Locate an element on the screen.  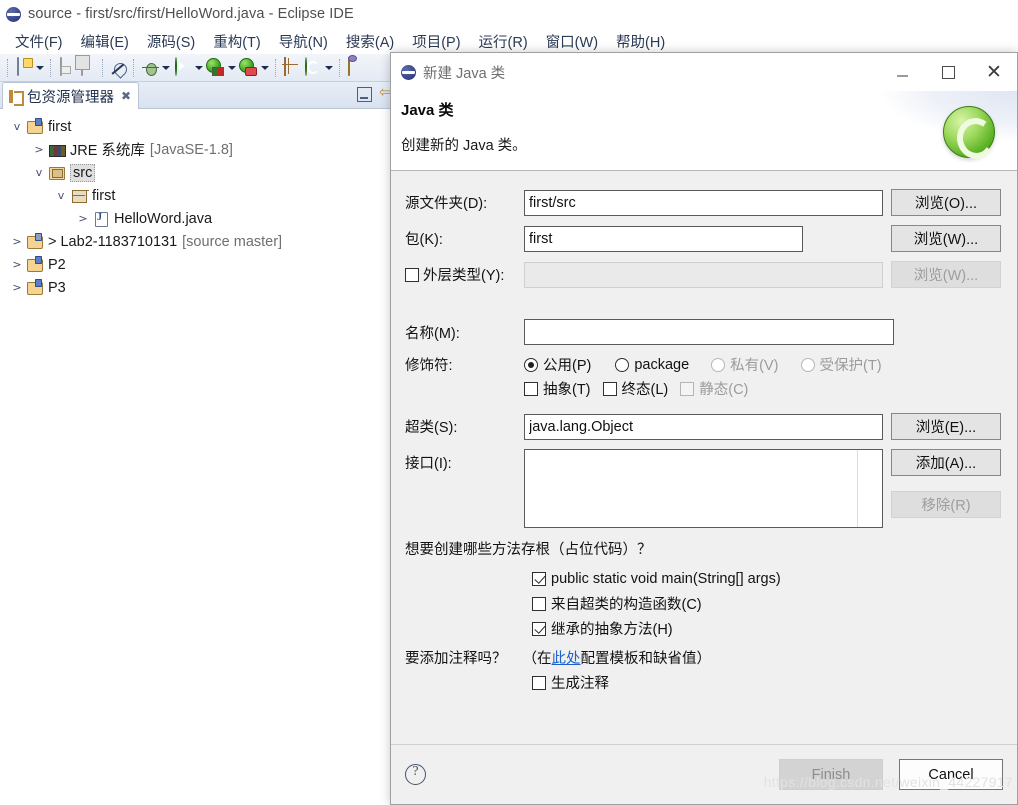
tree-row: > HelloWord.java is located at coordinates (200, 218).